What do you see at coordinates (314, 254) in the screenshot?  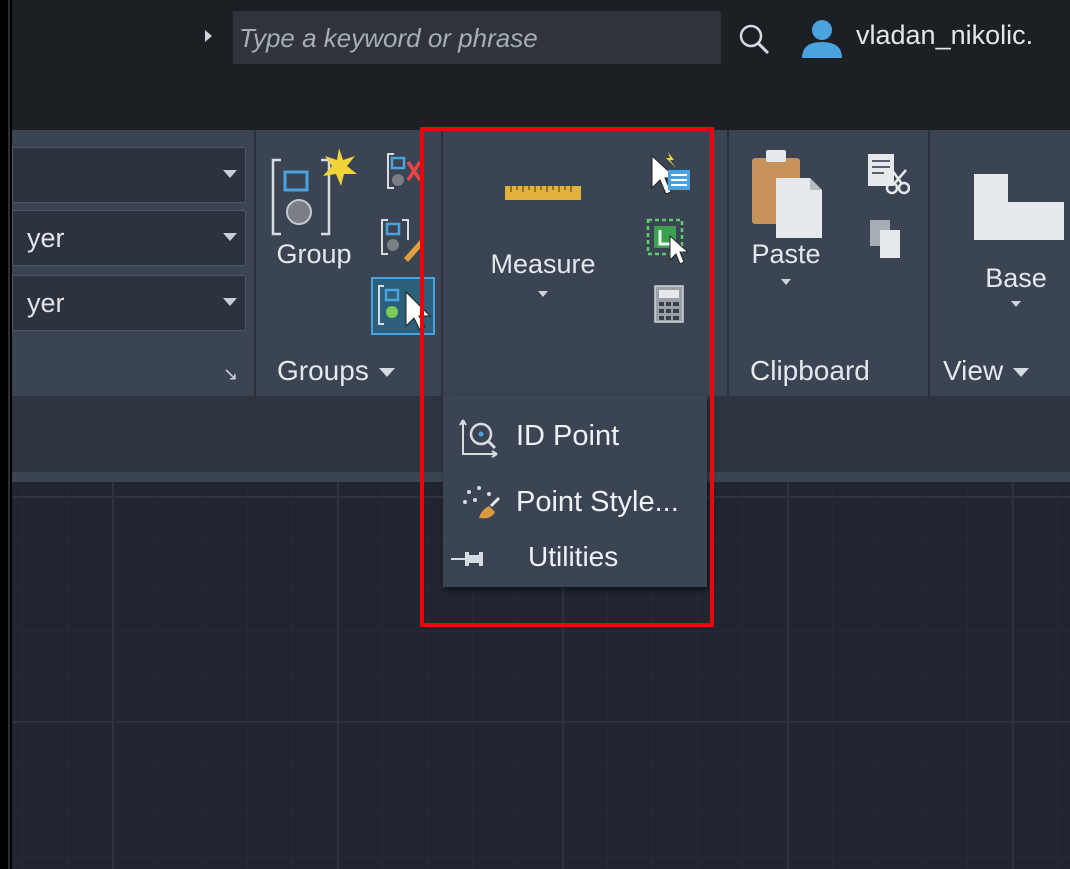 I see `group-label: Group` at bounding box center [314, 254].